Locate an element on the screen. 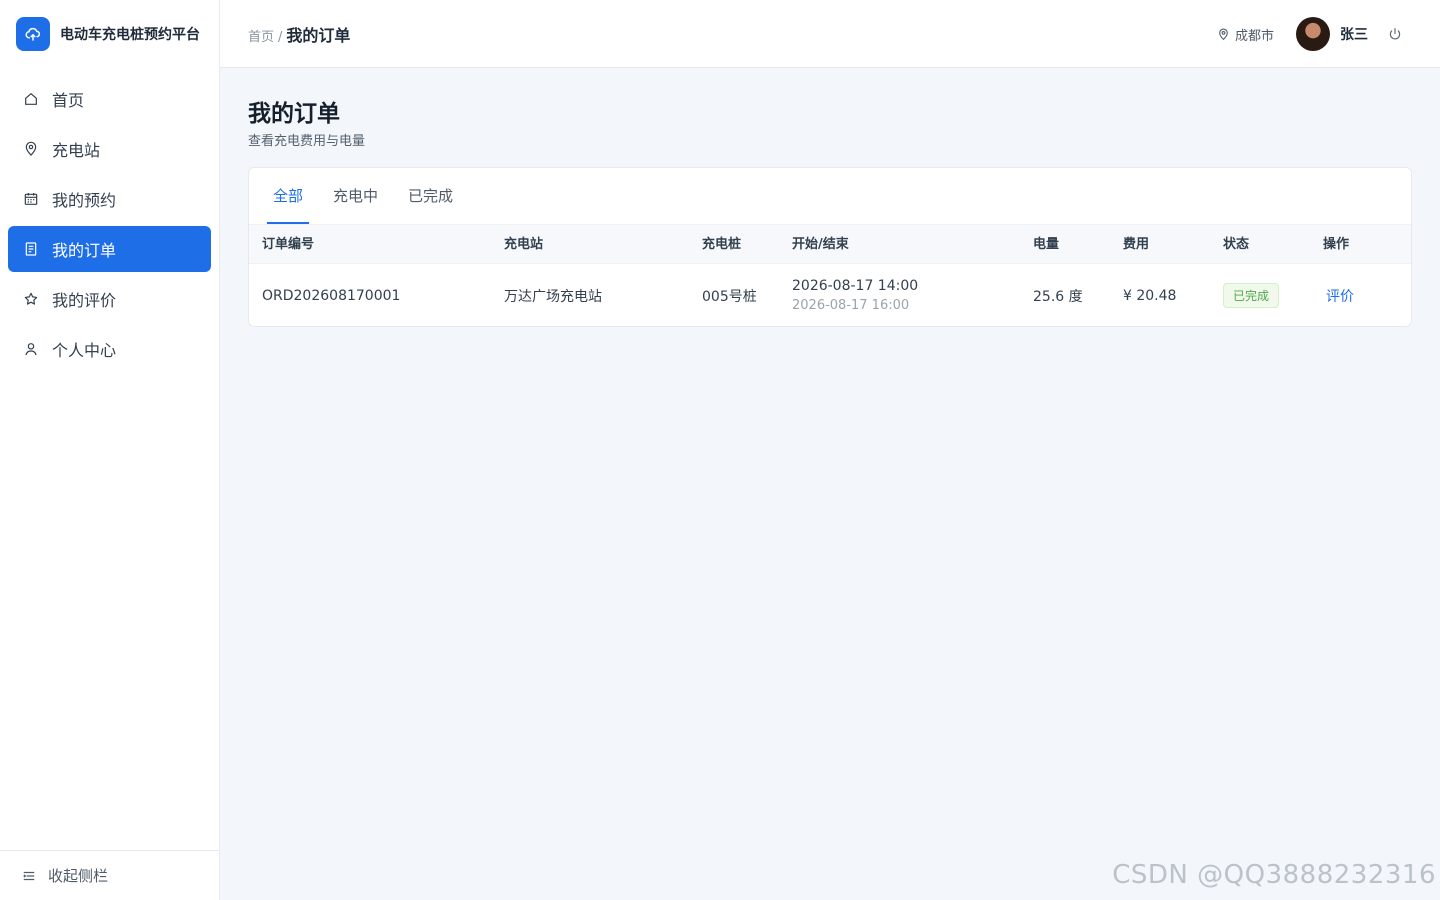 This screenshot has height=900, width=1440. column-pile: 充电桩 is located at coordinates (722, 244).